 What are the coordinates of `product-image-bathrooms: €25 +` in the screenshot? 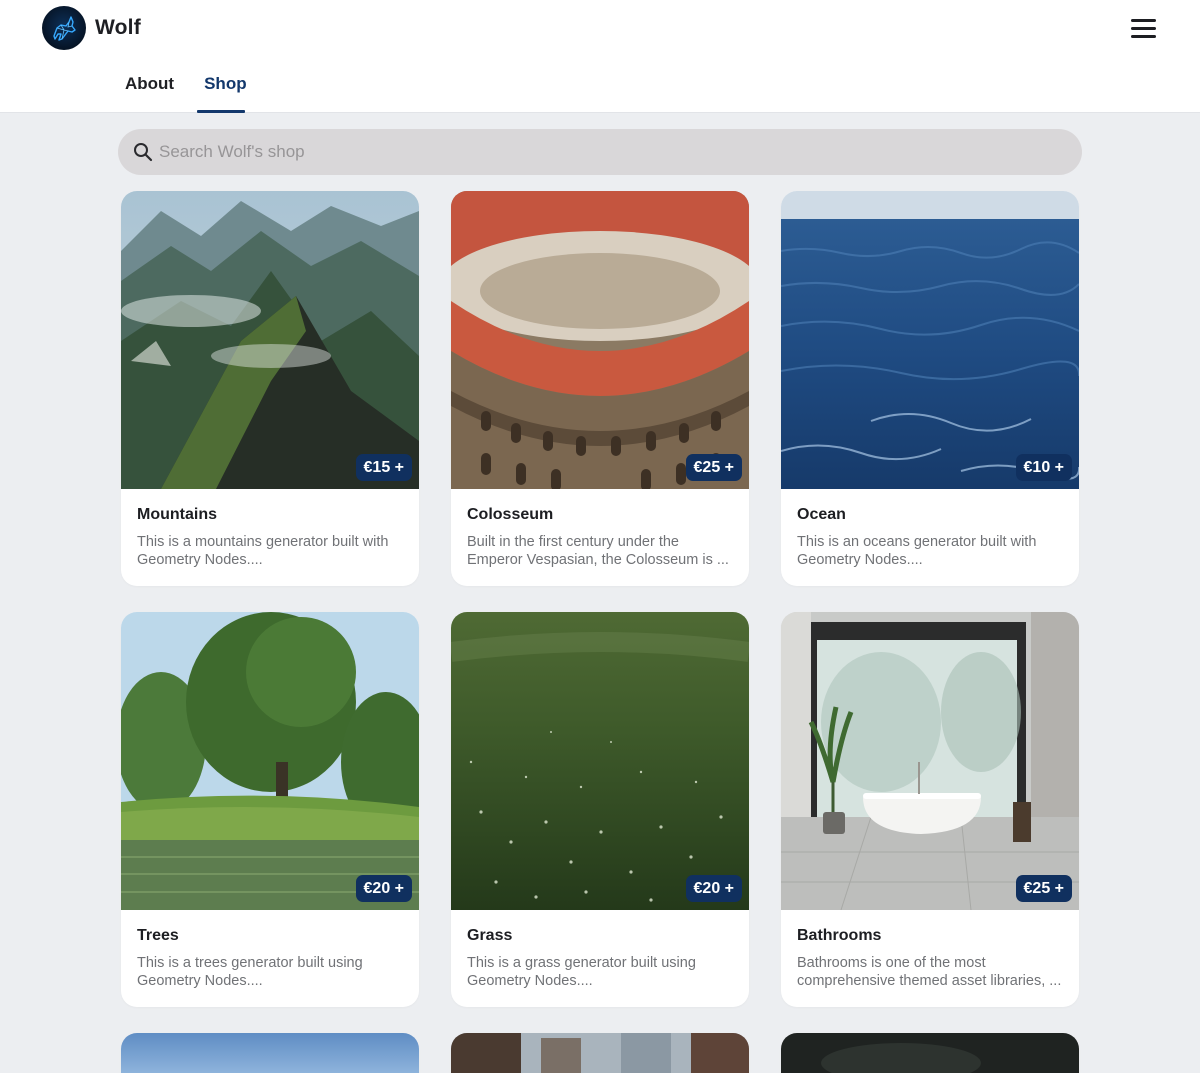 It's located at (930, 761).